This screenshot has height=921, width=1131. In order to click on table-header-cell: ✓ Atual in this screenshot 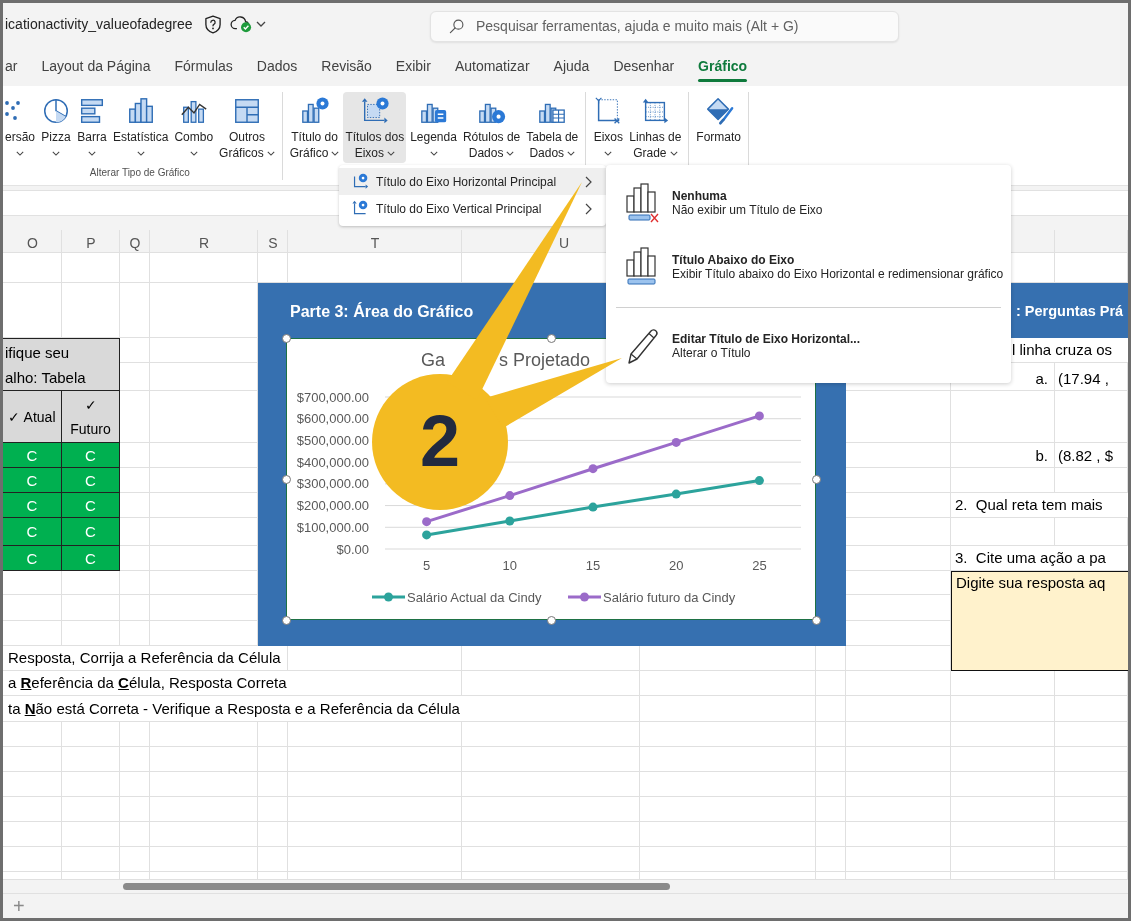, I will do `click(32, 417)`.